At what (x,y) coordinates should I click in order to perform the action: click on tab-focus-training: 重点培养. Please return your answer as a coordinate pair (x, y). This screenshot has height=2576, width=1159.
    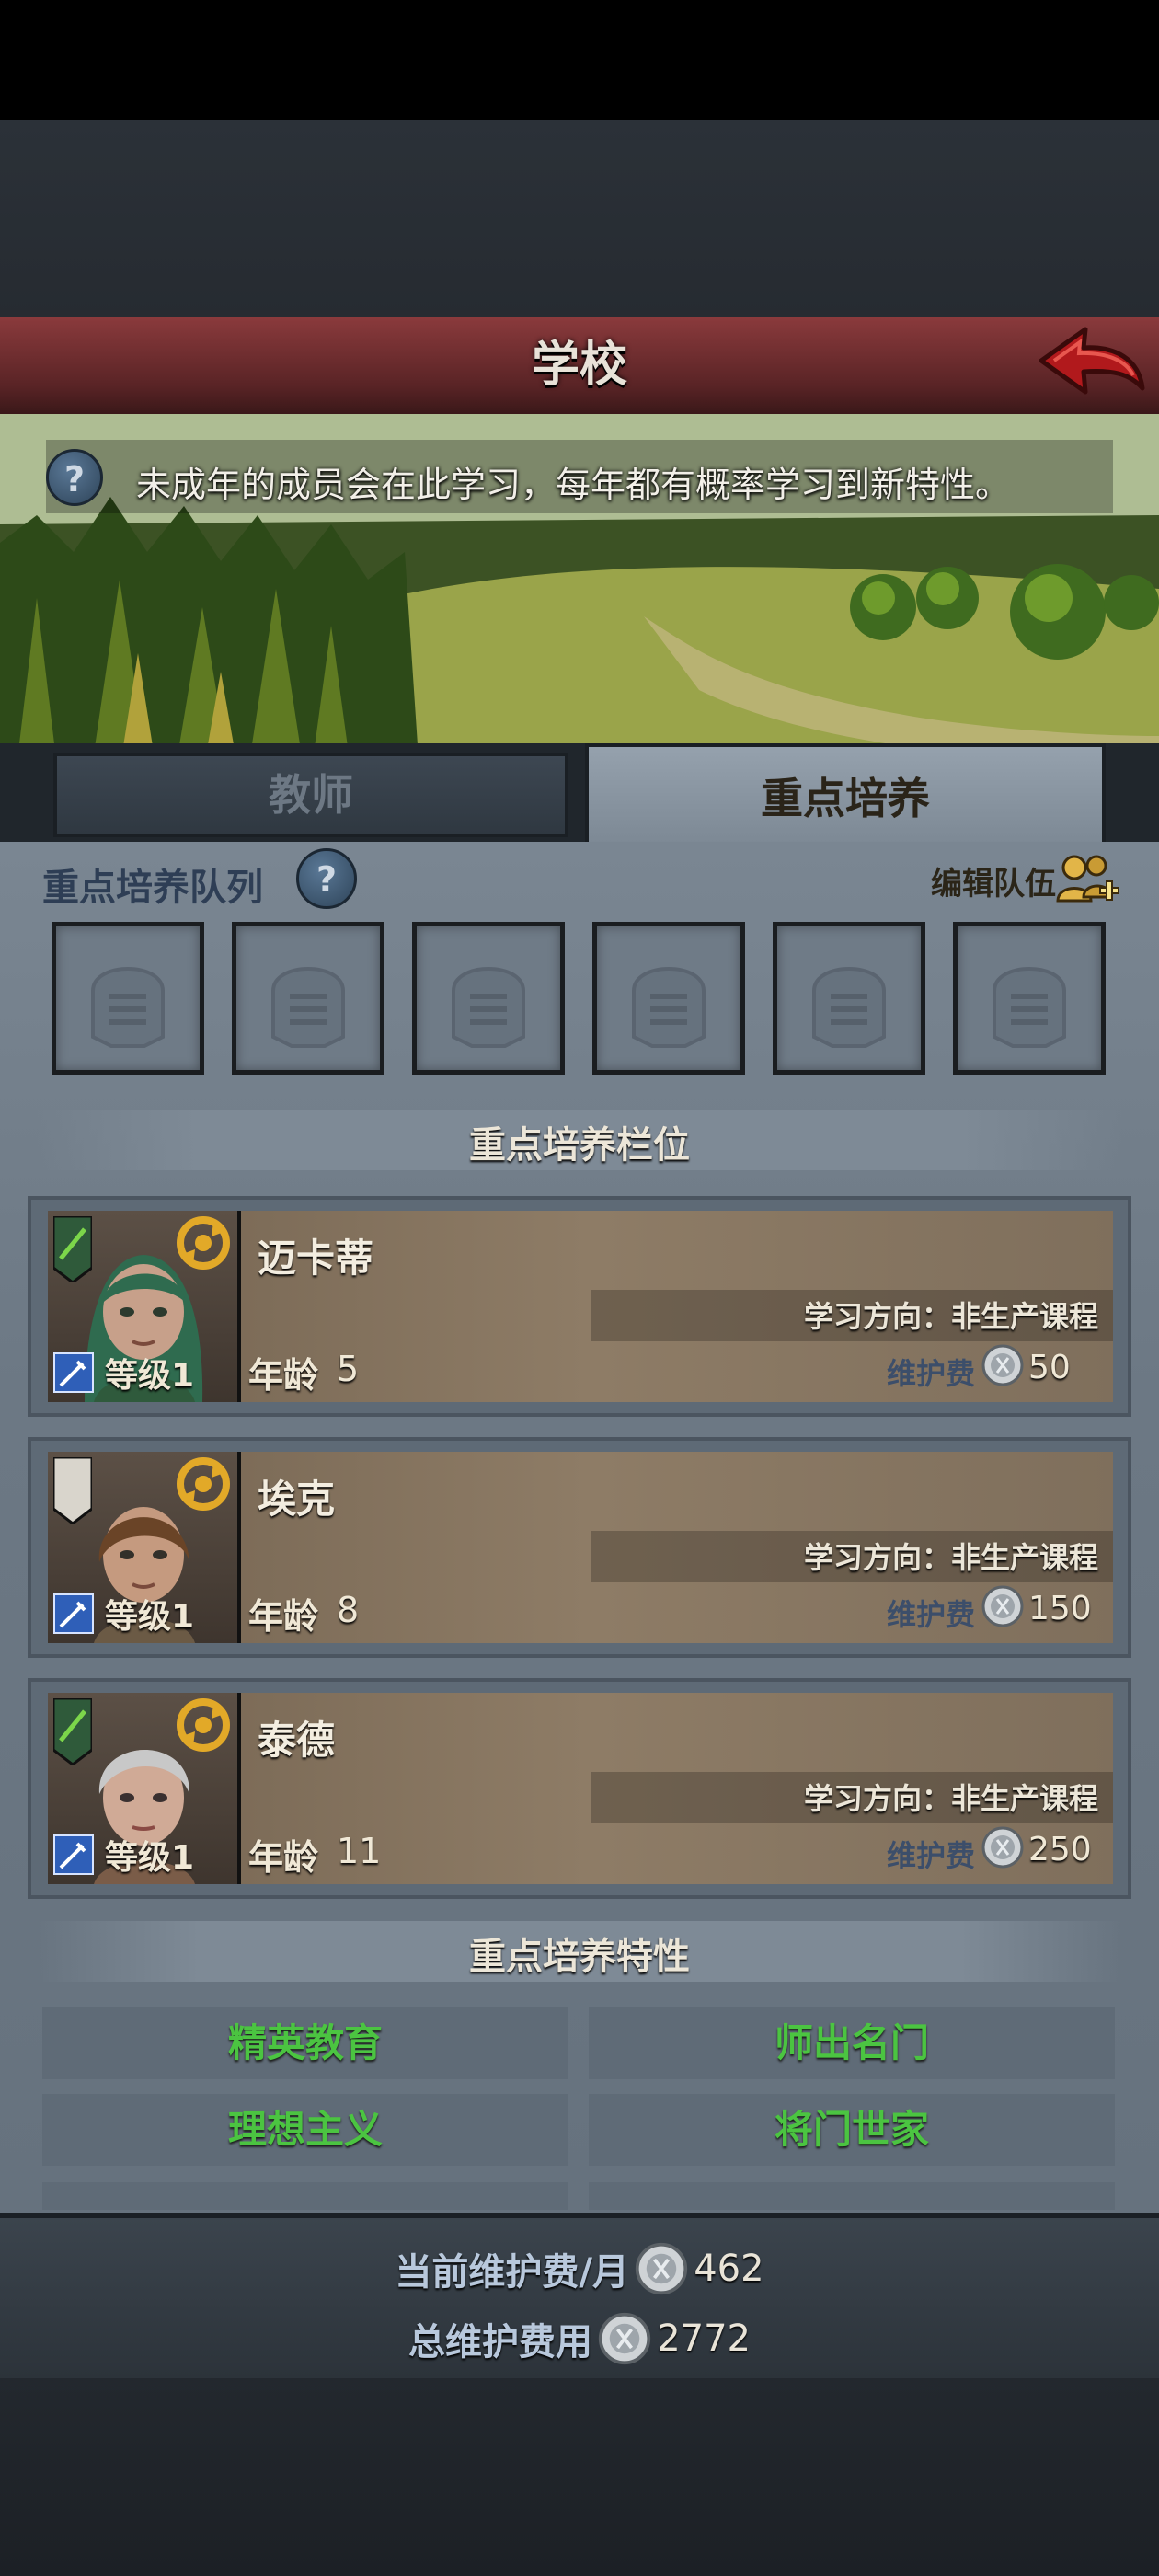
    Looking at the image, I should click on (845, 794).